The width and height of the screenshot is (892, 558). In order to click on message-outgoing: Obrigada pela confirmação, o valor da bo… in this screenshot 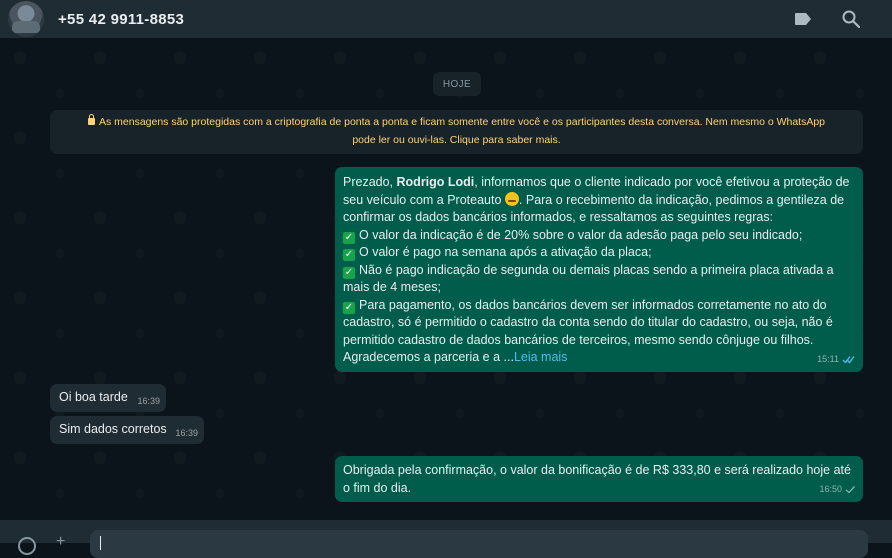, I will do `click(599, 479)`.